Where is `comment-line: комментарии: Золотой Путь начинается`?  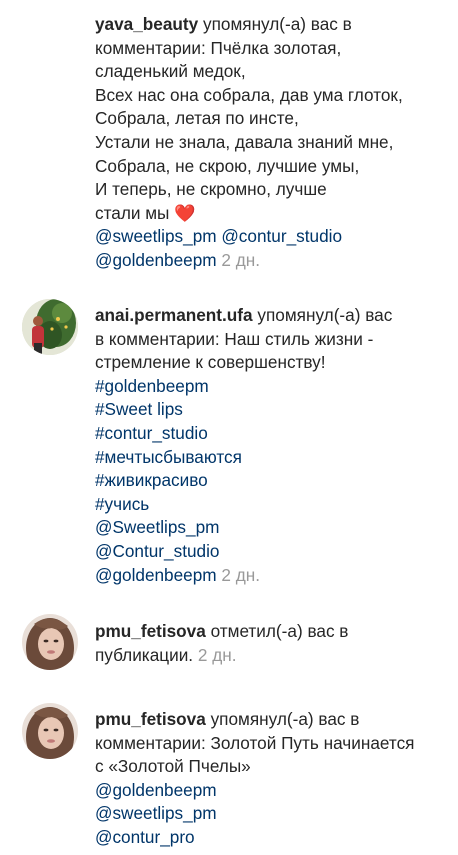 comment-line: комментарии: Золотой Путь начинается is located at coordinates (255, 742).